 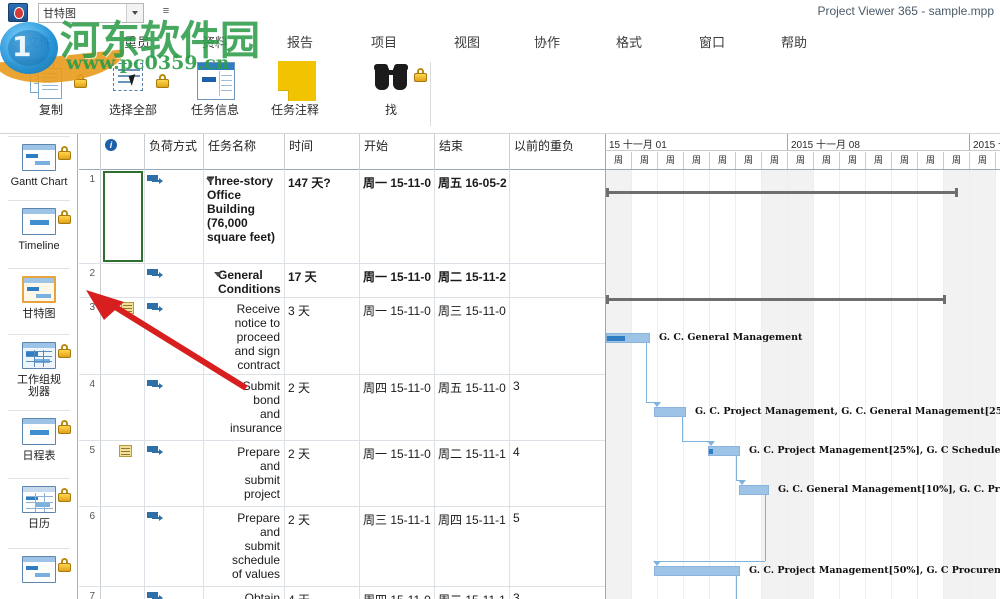 I want to click on menu-item-6: 协作, so click(x=547, y=41).